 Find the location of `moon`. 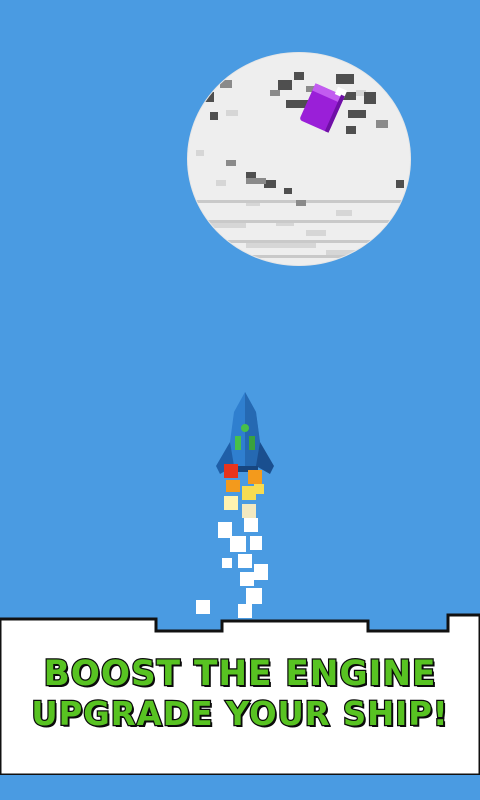

moon is located at coordinates (299, 159).